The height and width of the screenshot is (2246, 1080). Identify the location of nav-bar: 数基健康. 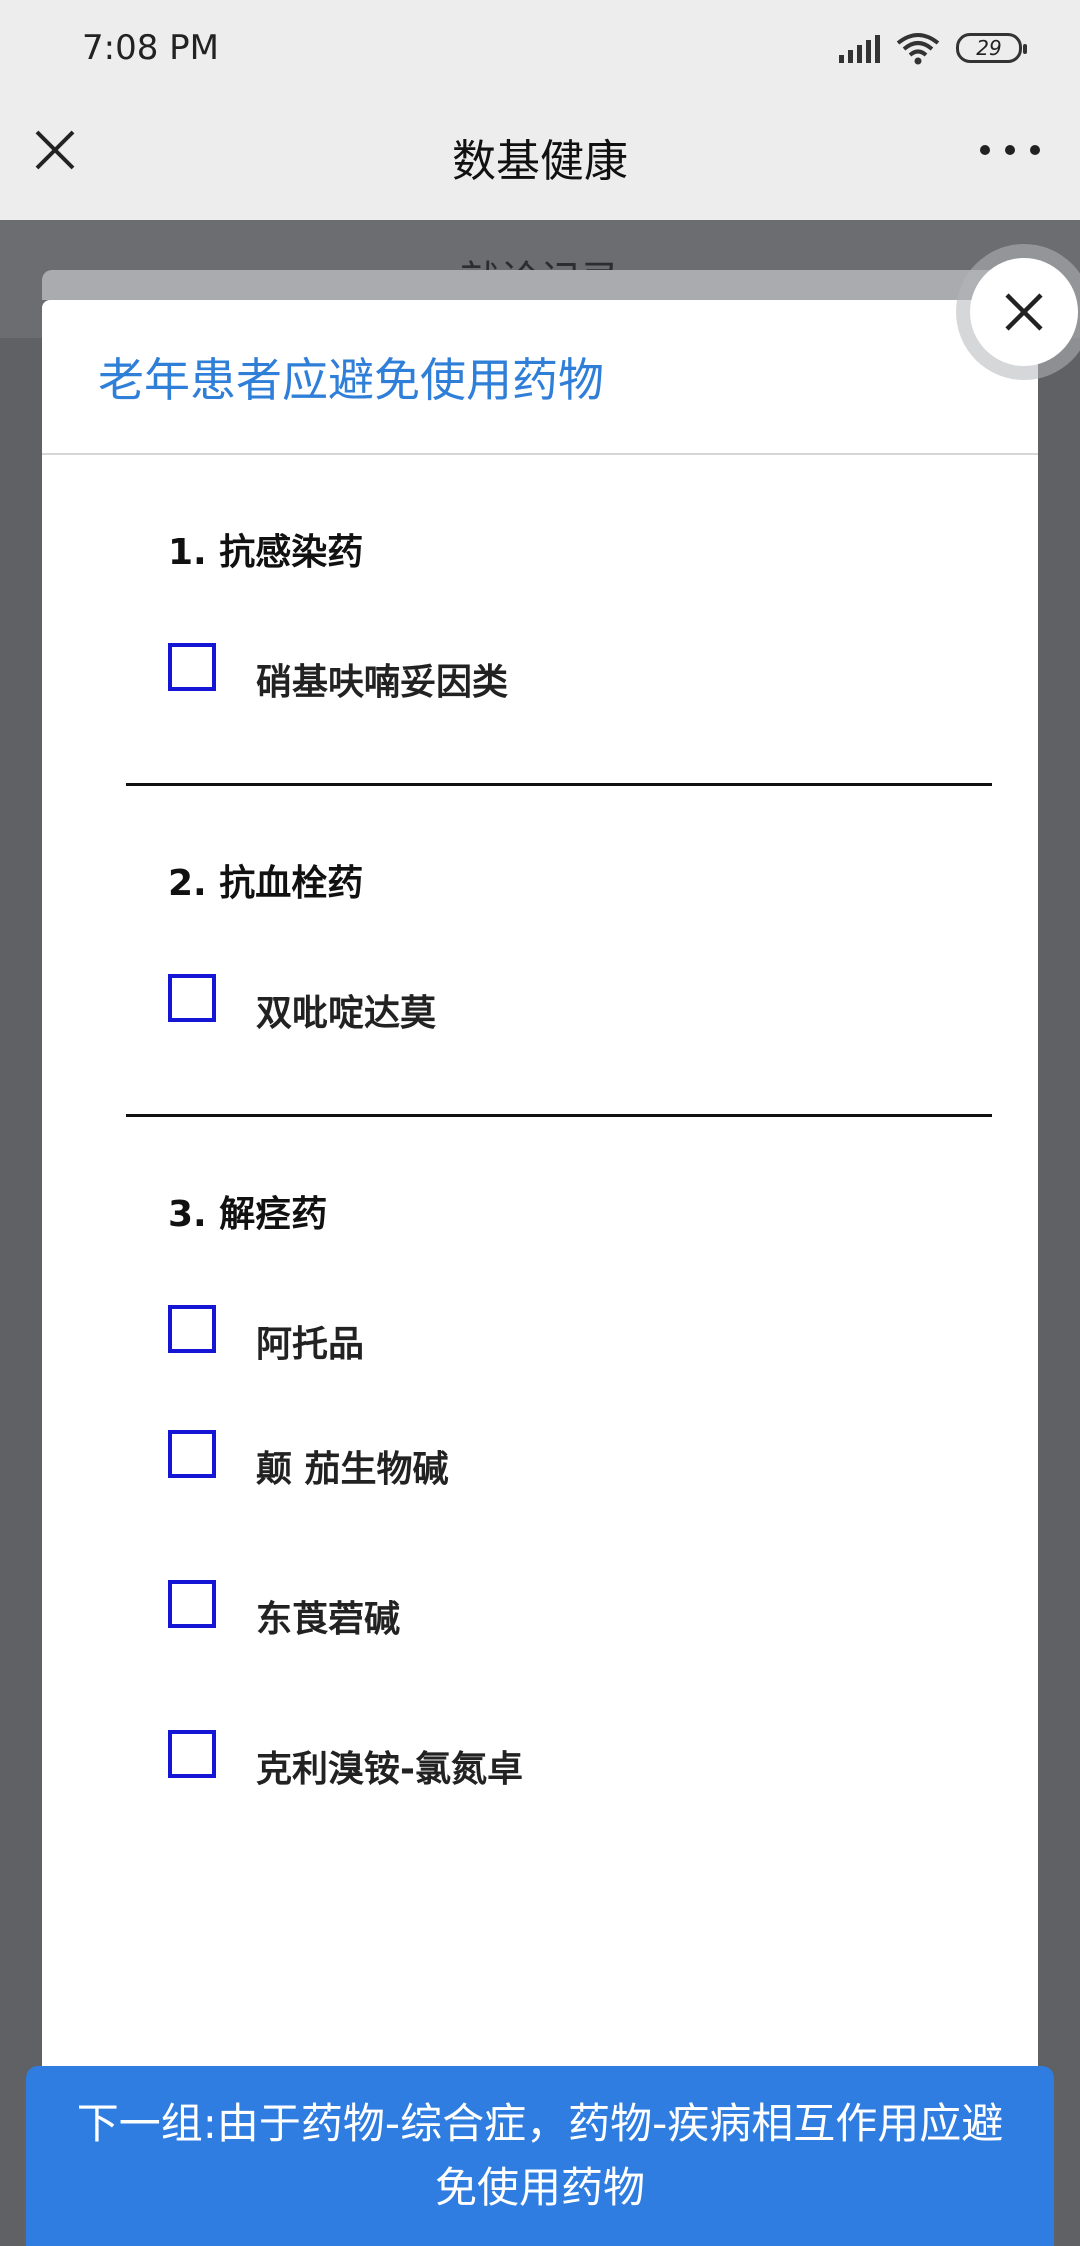
(540, 157).